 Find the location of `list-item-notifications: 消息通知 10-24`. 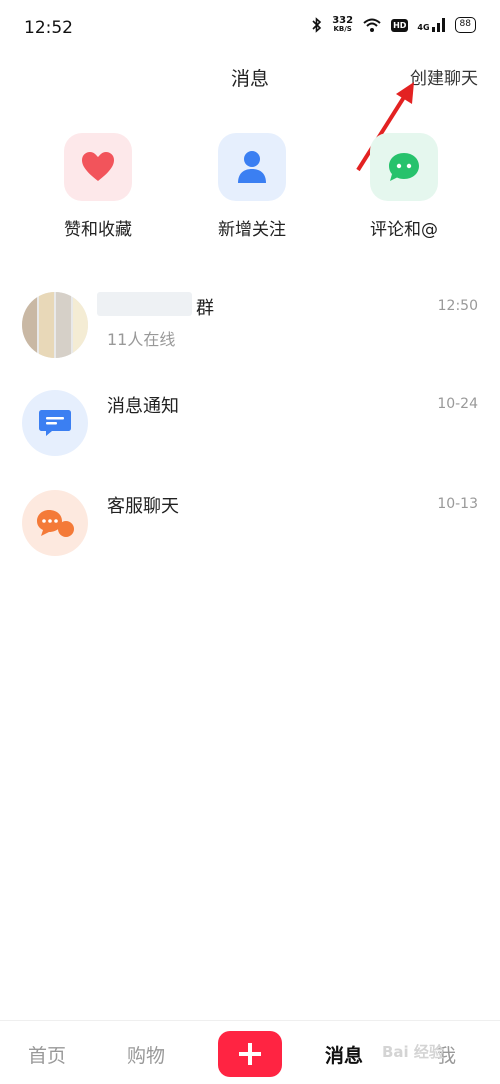

list-item-notifications: 消息通知 10-24 is located at coordinates (250, 430).